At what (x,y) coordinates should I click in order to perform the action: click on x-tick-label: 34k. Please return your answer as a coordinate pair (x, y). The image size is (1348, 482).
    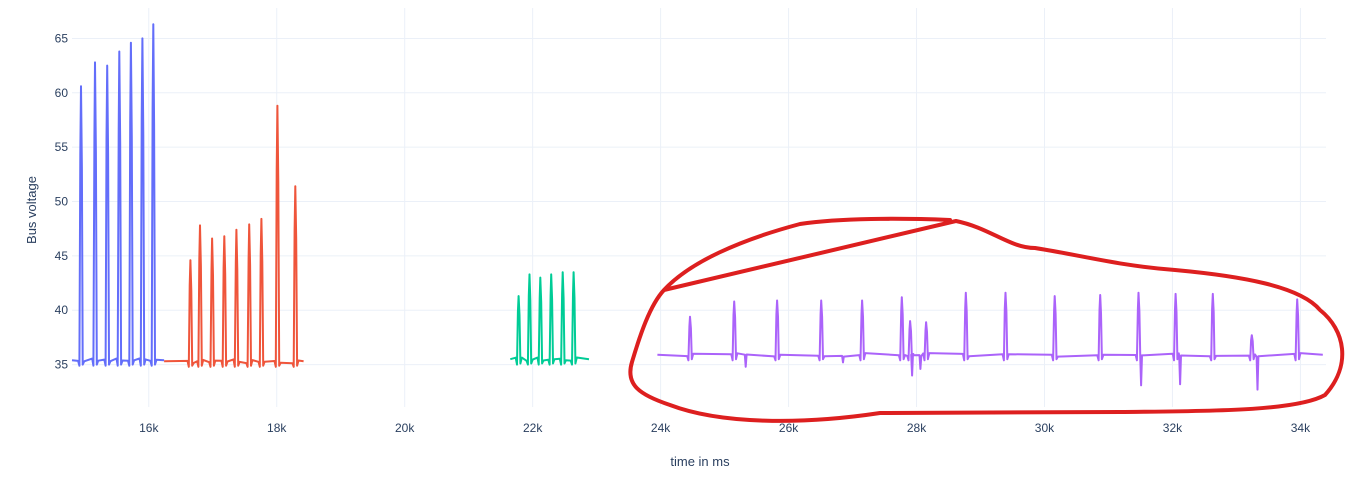
    Looking at the image, I should click on (1301, 428).